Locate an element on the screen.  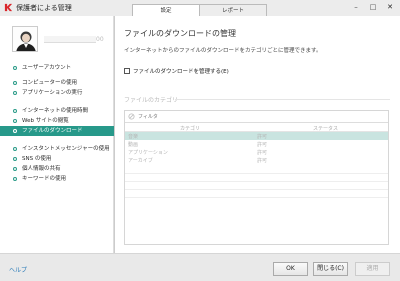
sidebar-item-computer-use: コンピューターの使用 is located at coordinates (57, 83).